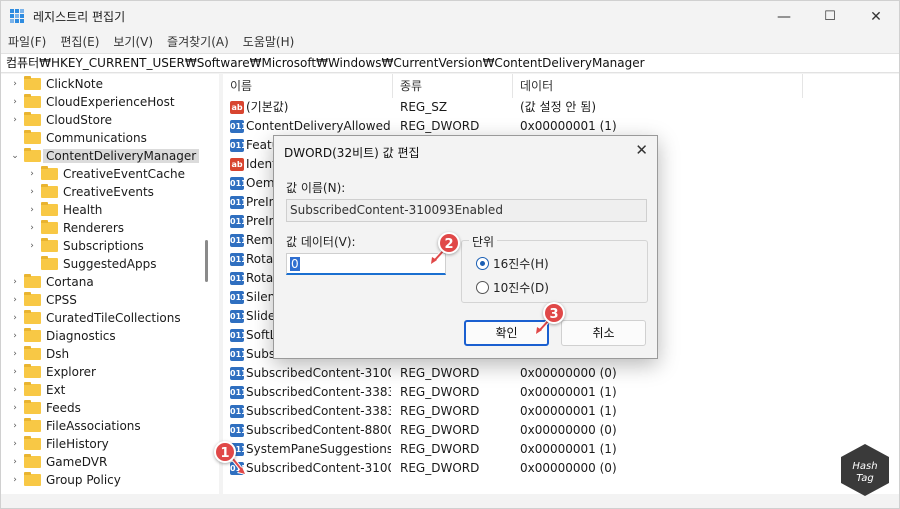 The height and width of the screenshot is (509, 900). Describe the element at coordinates (74, 84) in the screenshot. I see `tree-item-label: ClickNote` at that location.